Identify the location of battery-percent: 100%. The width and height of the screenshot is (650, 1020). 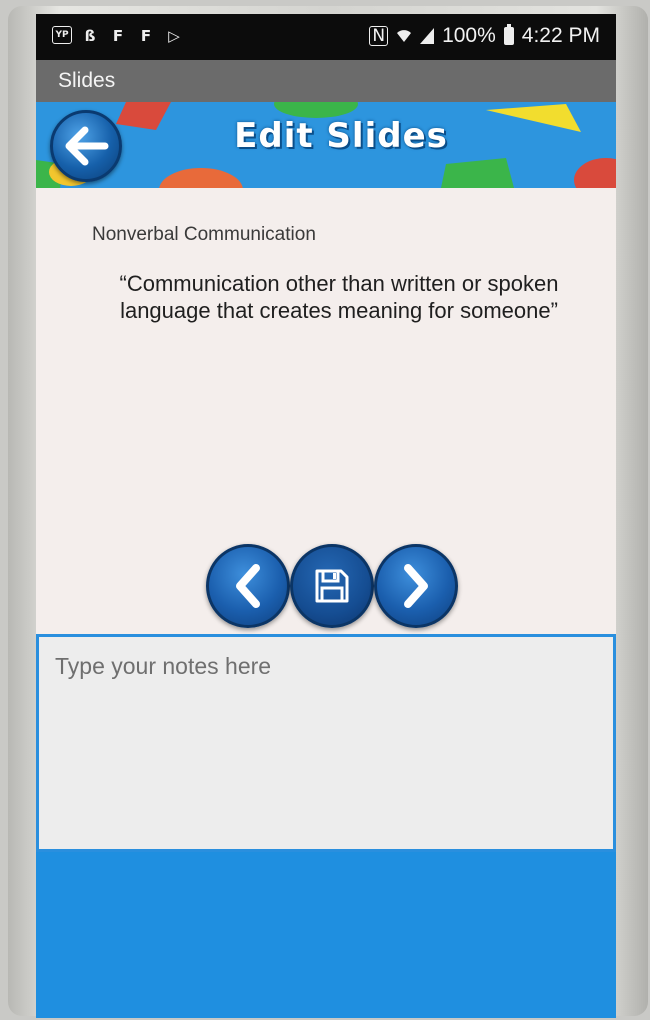
(469, 35).